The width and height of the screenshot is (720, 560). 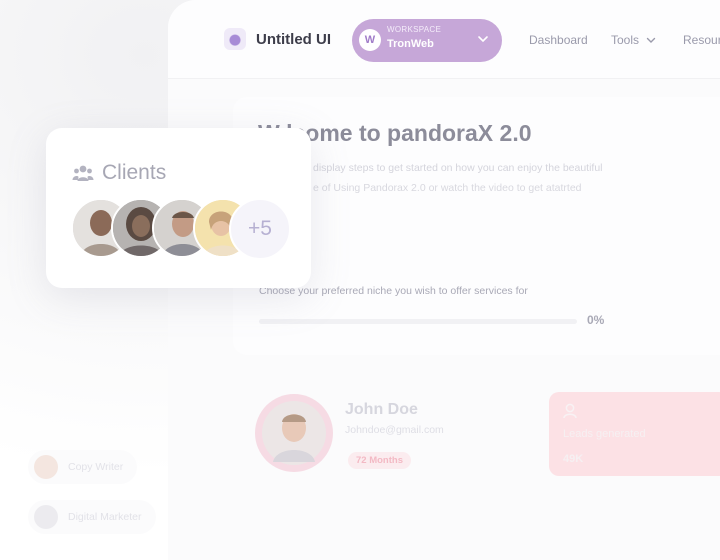 What do you see at coordinates (381, 409) in the screenshot?
I see `profile-name: John Doe` at bounding box center [381, 409].